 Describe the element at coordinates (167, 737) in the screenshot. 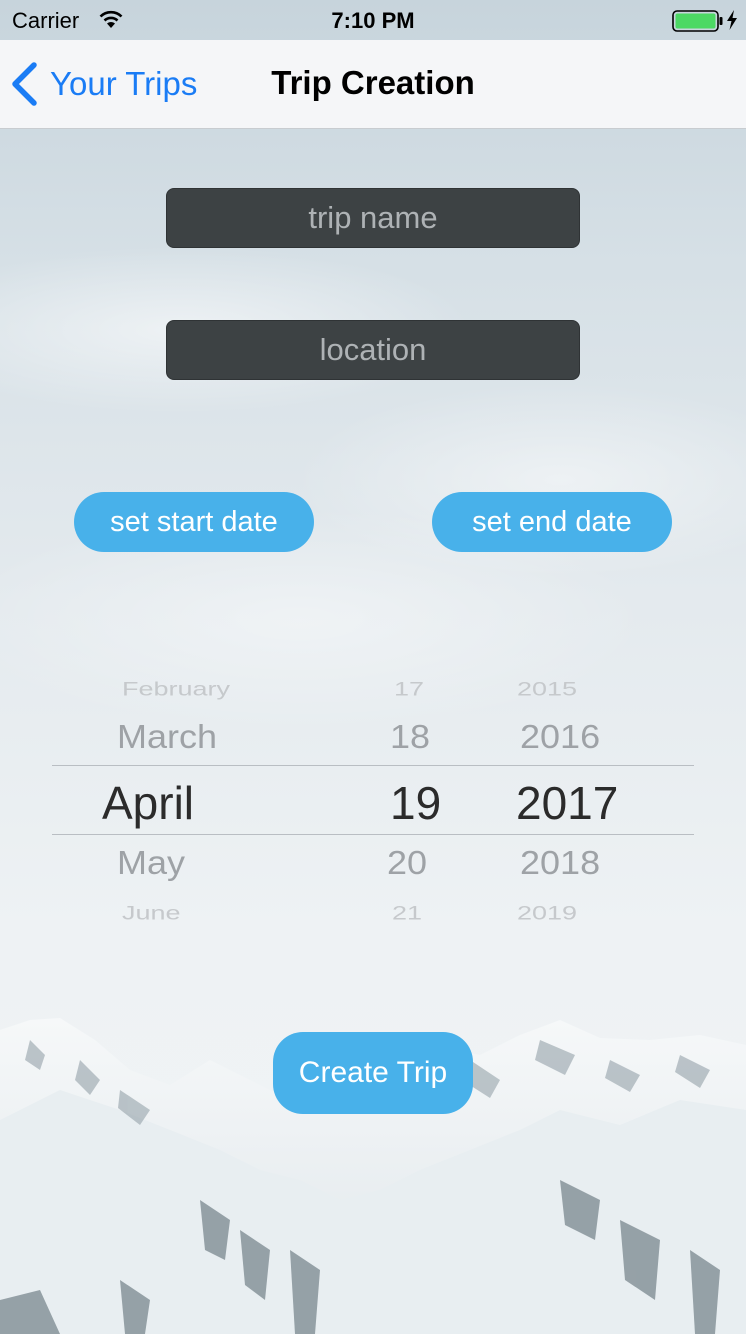

I see `picker-month-item: March` at that location.